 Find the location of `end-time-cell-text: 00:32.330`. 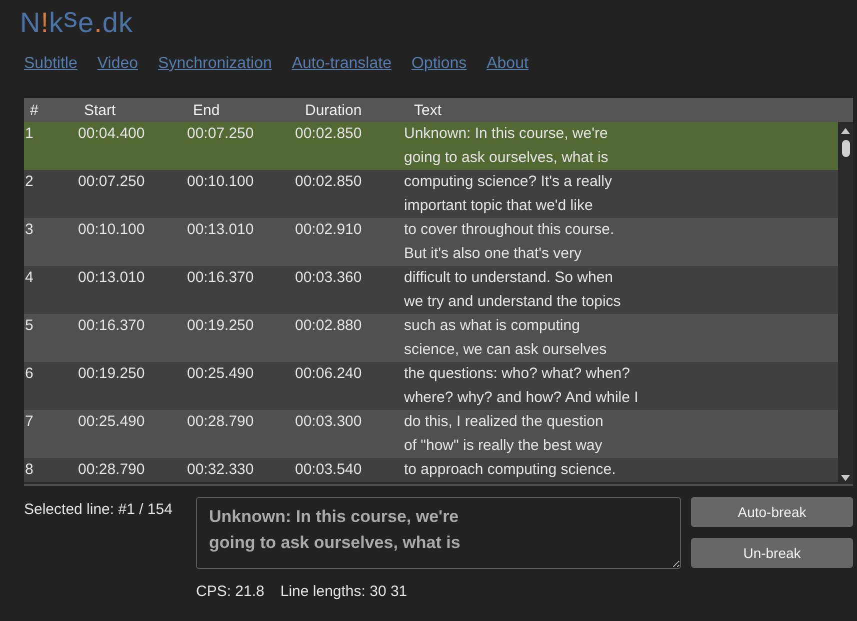

end-time-cell-text: 00:32.330 is located at coordinates (221, 470).